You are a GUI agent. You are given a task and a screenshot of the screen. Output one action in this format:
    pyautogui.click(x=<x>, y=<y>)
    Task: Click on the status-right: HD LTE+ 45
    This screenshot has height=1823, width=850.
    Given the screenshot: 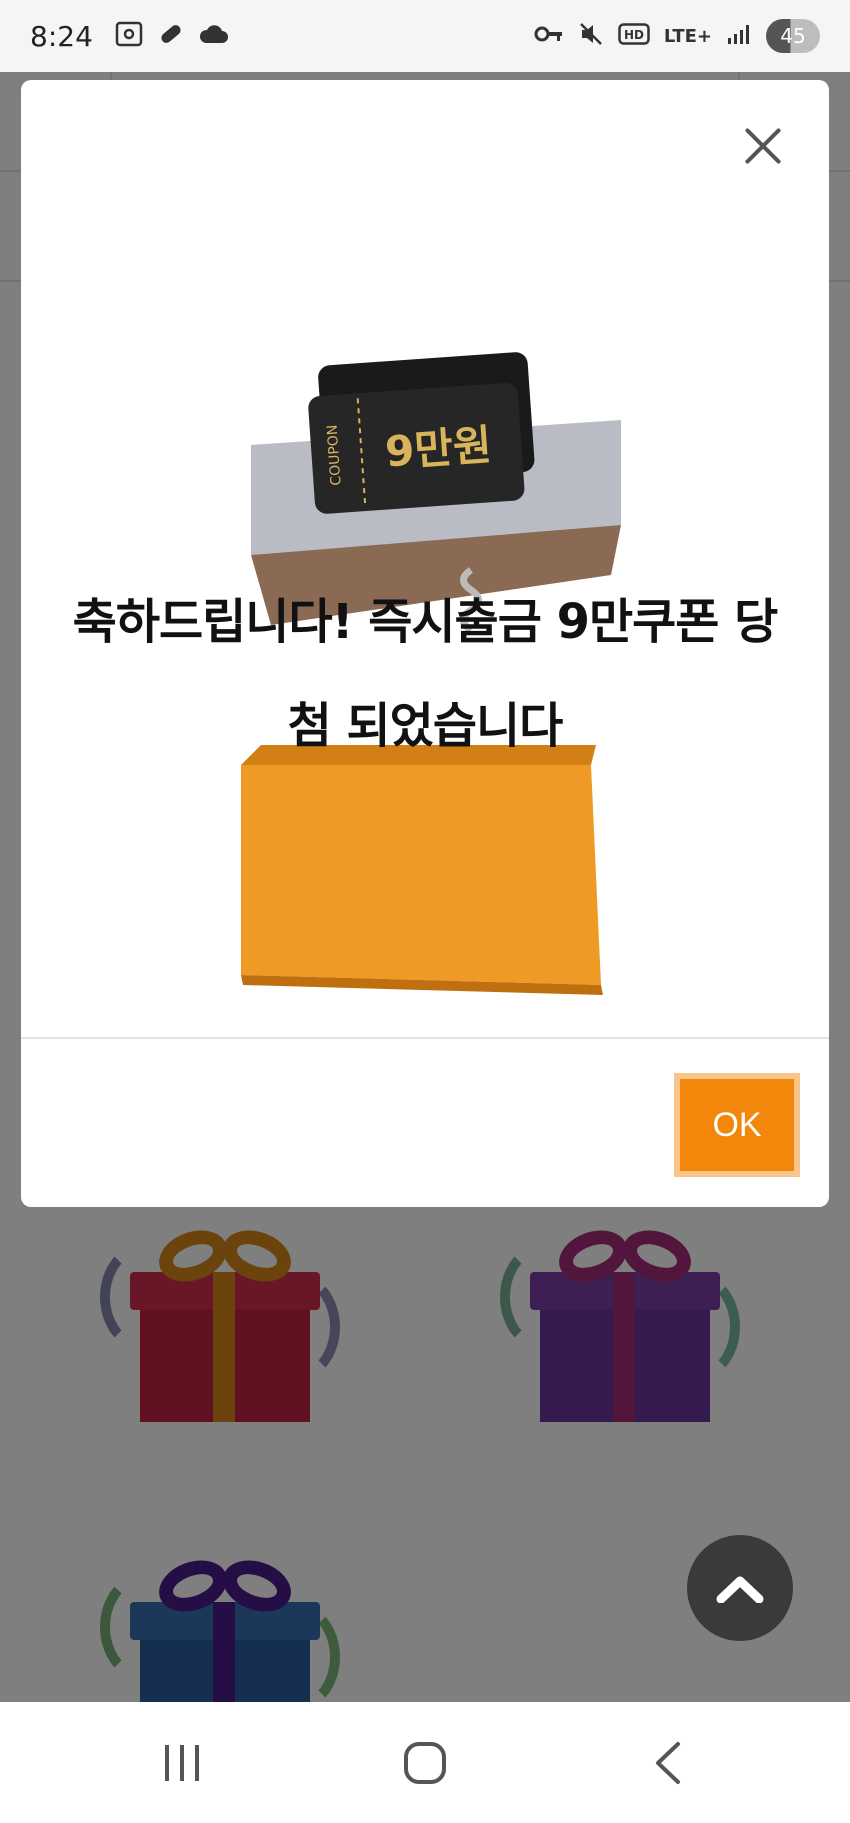 What is the action you would take?
    pyautogui.click(x=677, y=36)
    